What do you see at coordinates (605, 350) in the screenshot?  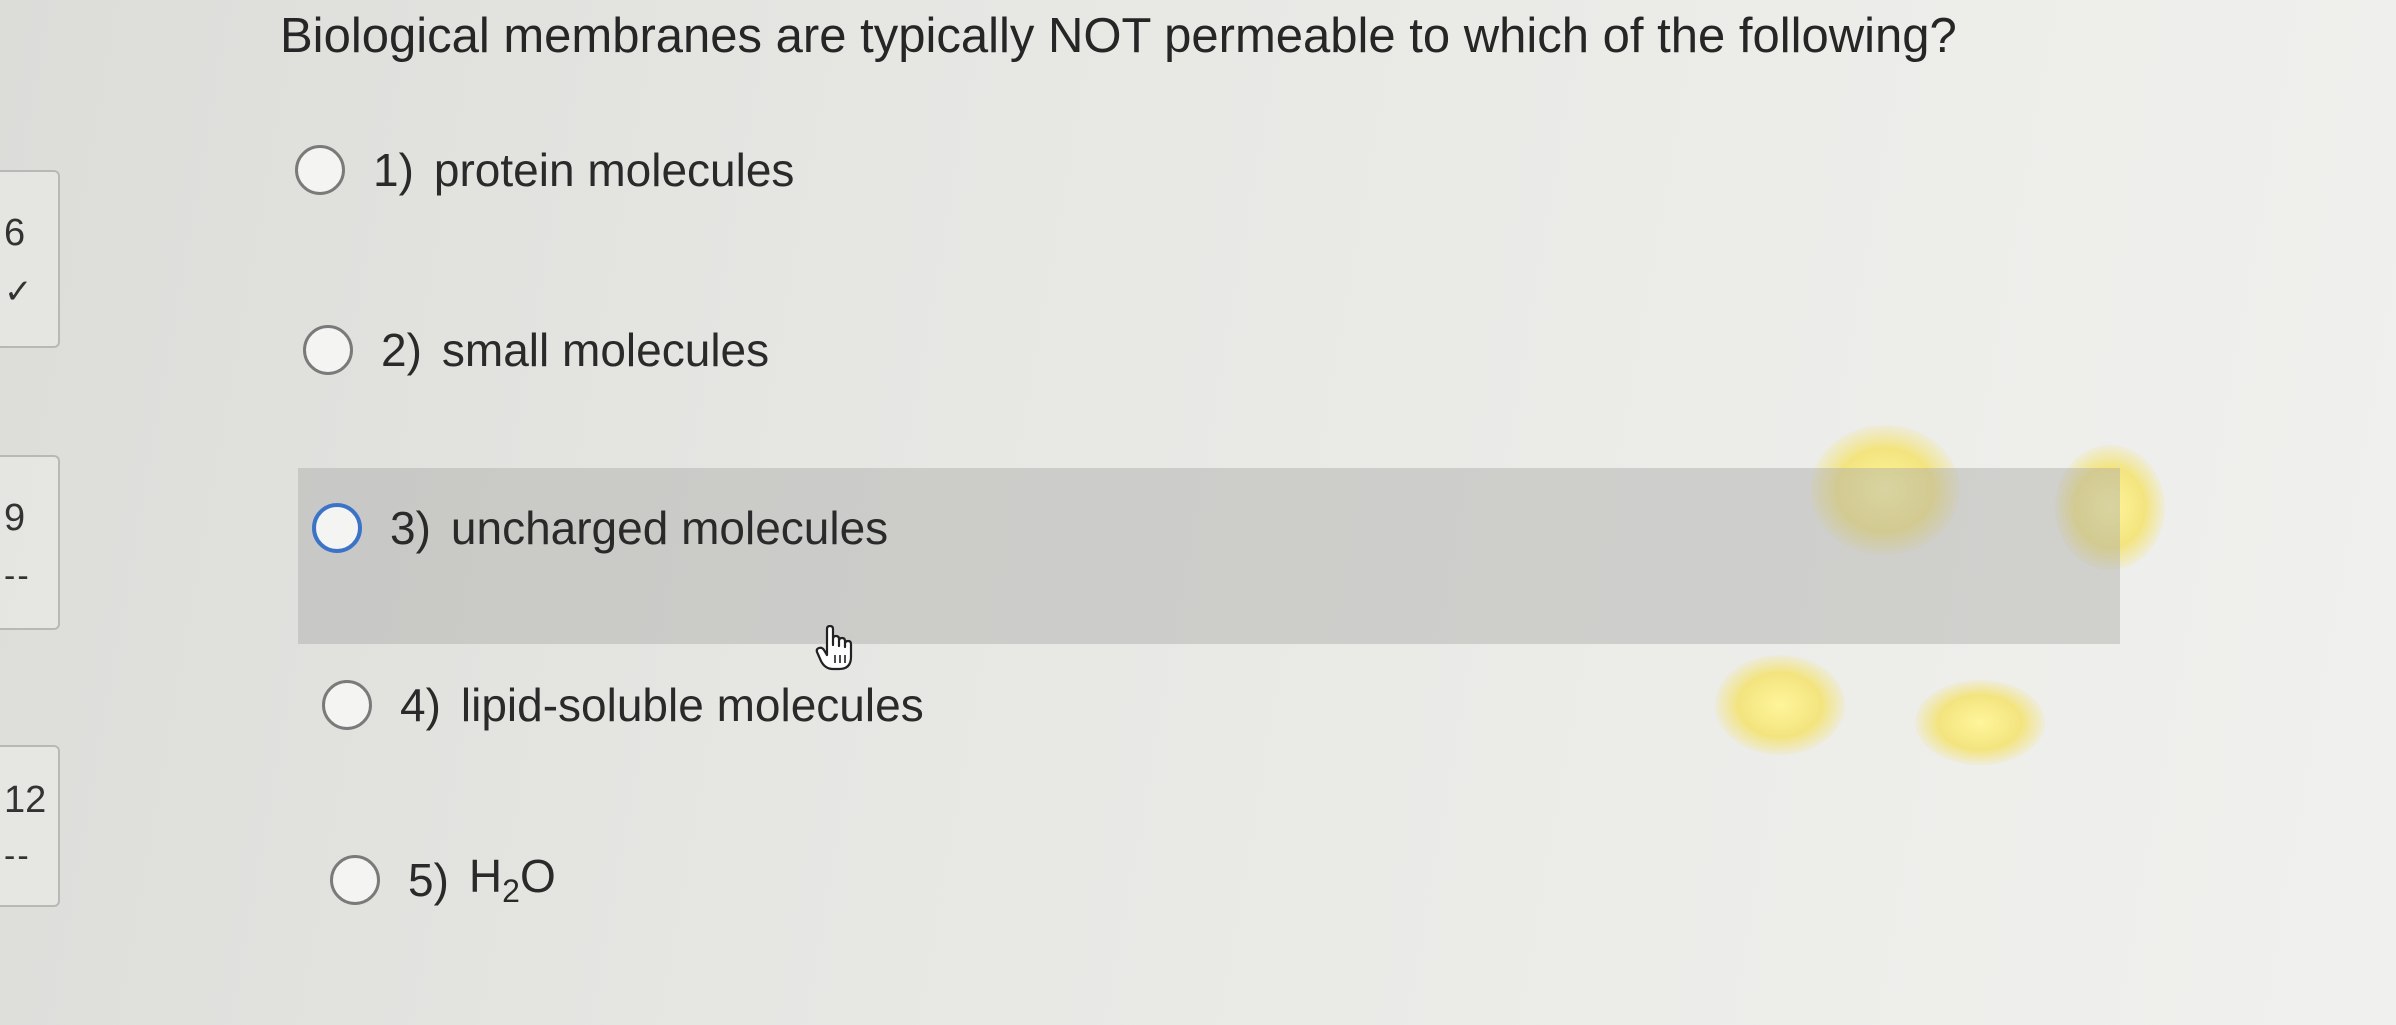 I see `option-label: small molecules` at bounding box center [605, 350].